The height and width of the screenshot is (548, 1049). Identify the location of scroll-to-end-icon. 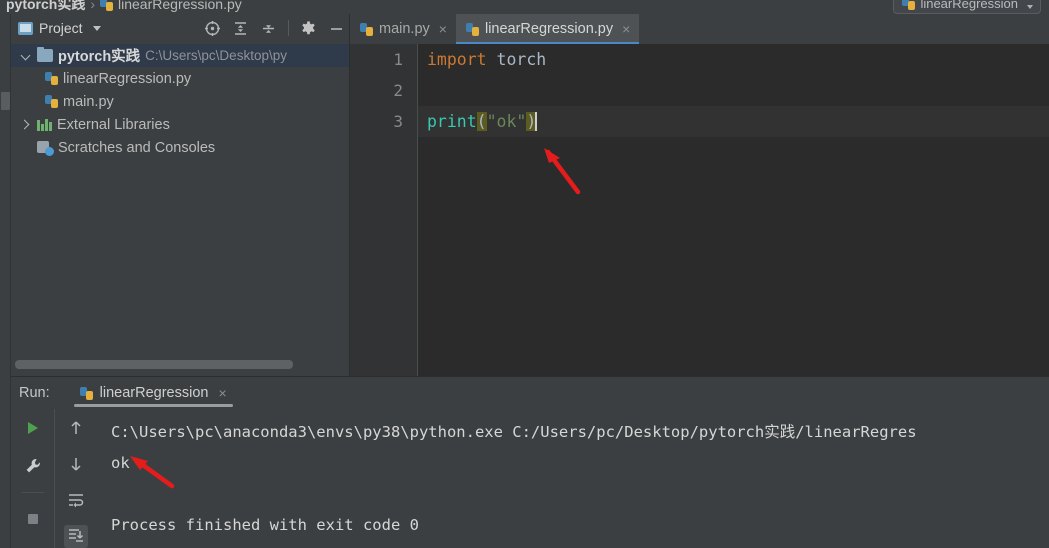
(76, 536).